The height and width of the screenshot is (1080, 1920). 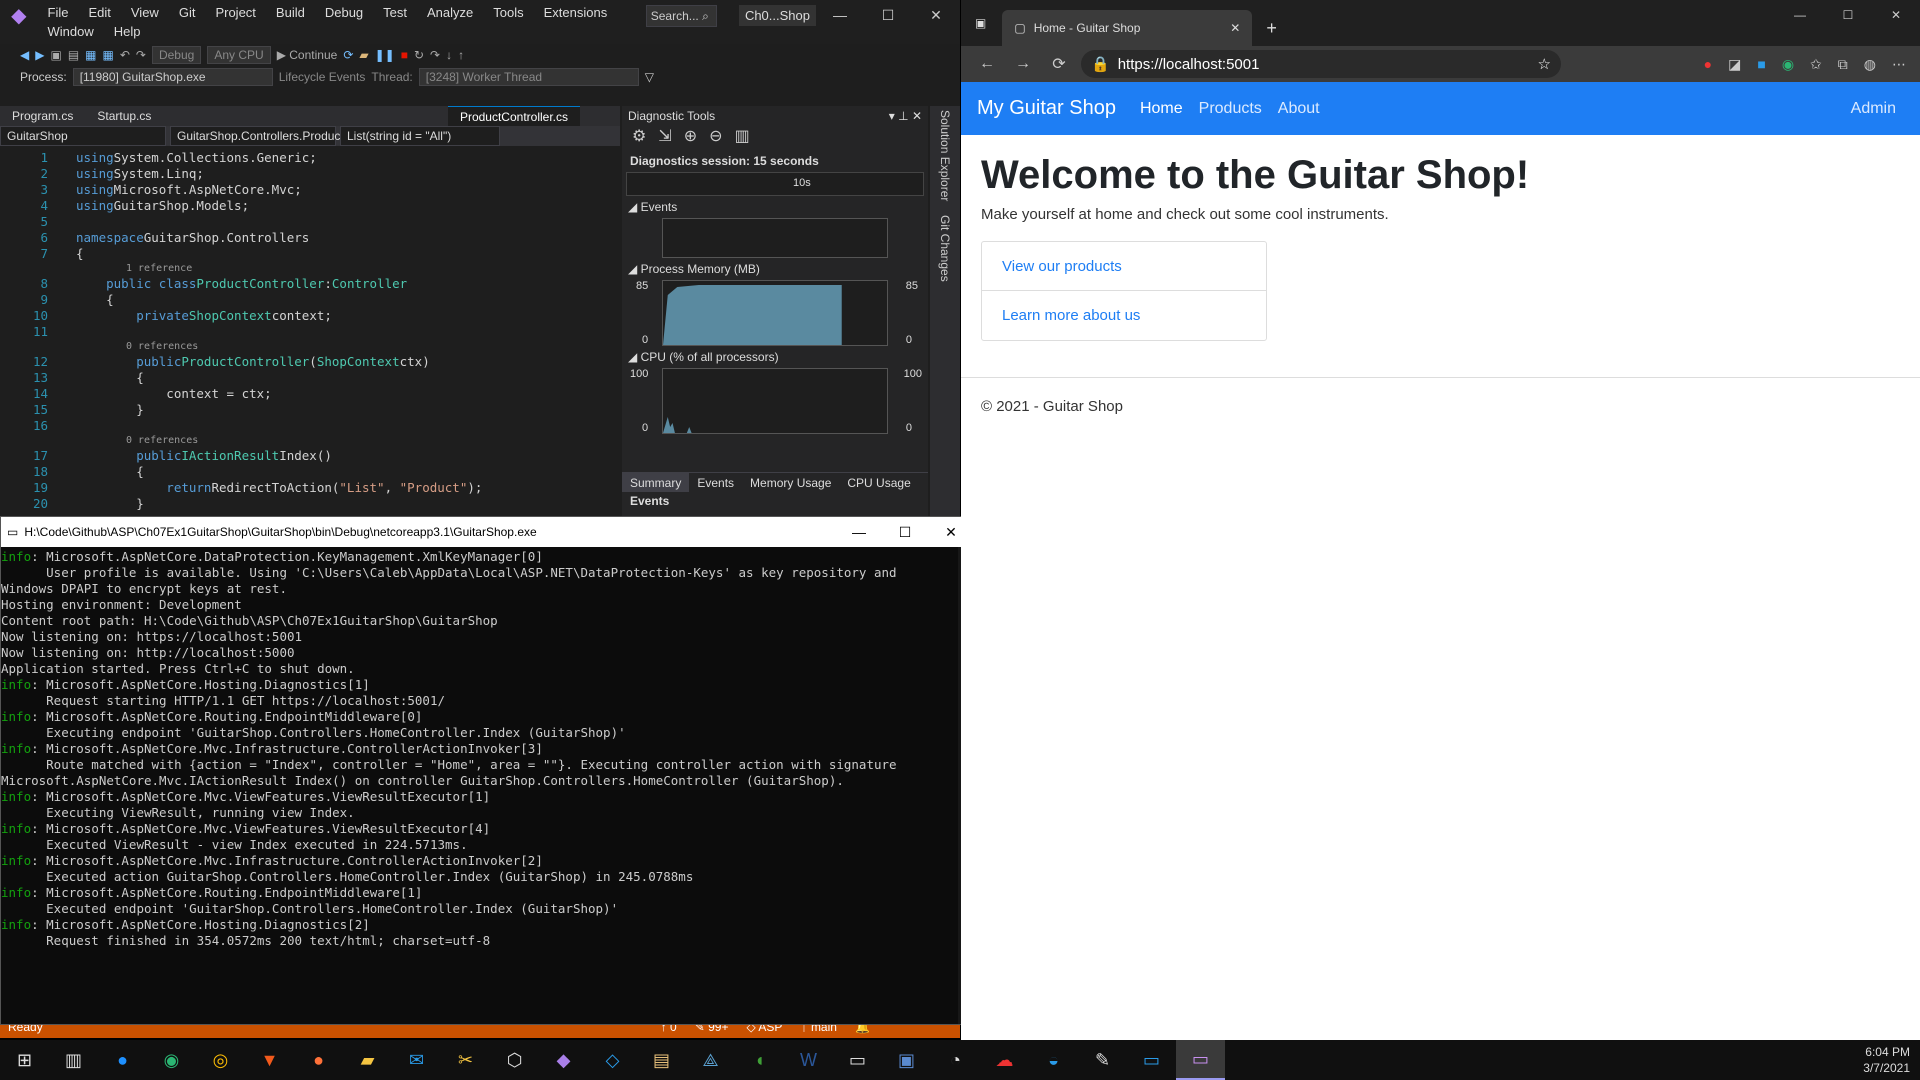 I want to click on more-menu-icon: ⋯, so click(x=1899, y=64).